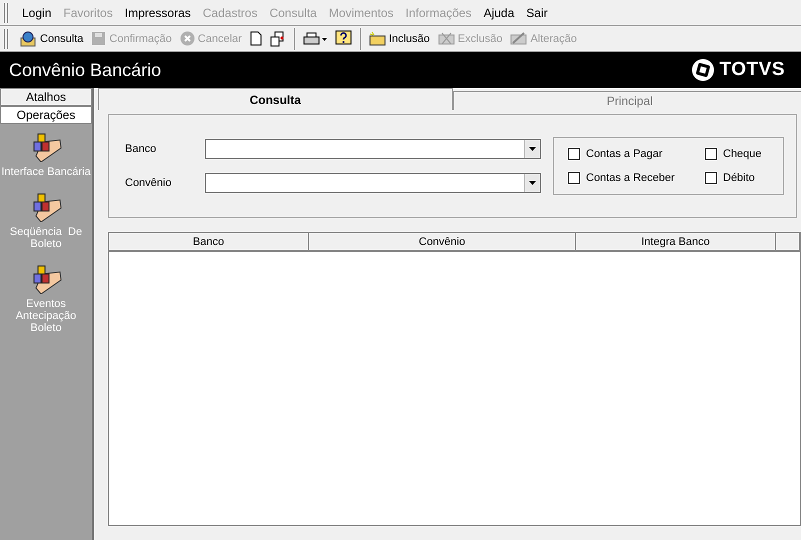  Describe the element at coordinates (519, 38) in the screenshot. I see `grid-edit-icon` at that location.